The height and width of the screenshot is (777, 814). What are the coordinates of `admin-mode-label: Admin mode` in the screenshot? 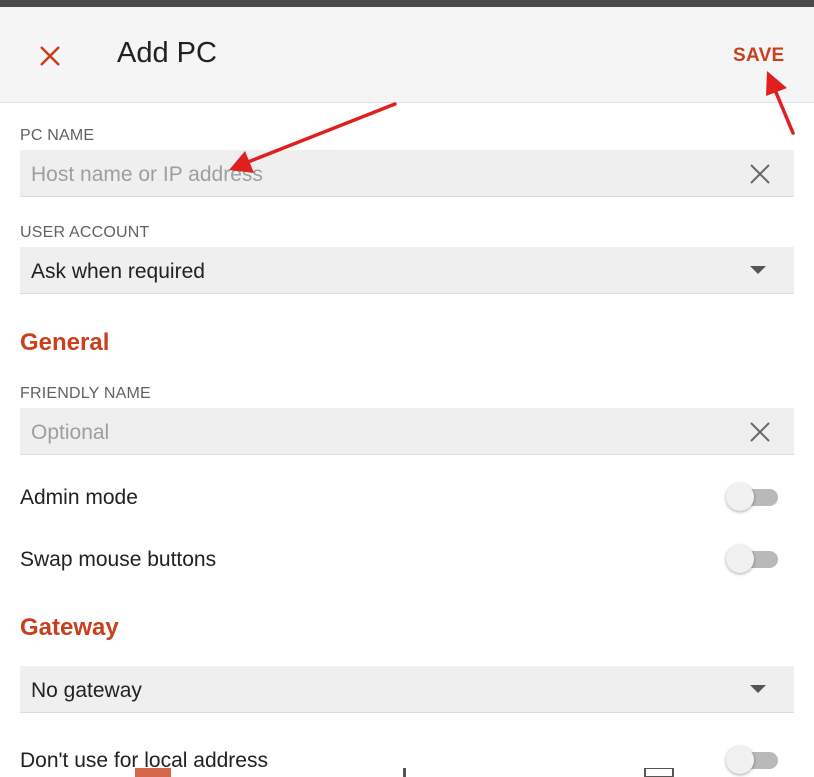 It's located at (79, 497).